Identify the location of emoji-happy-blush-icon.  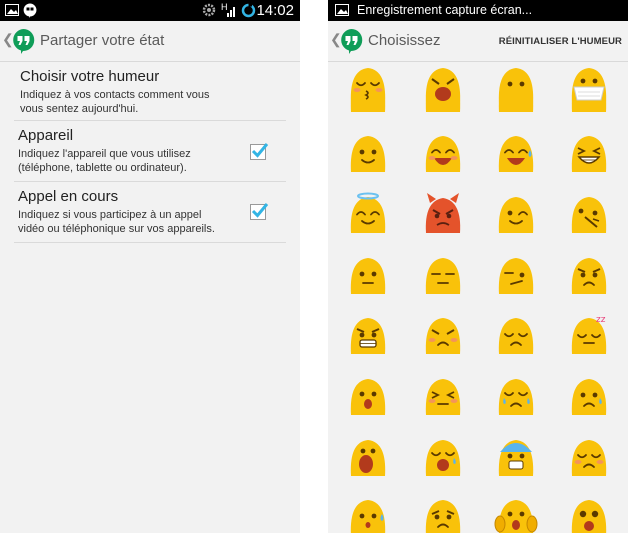
(443, 152).